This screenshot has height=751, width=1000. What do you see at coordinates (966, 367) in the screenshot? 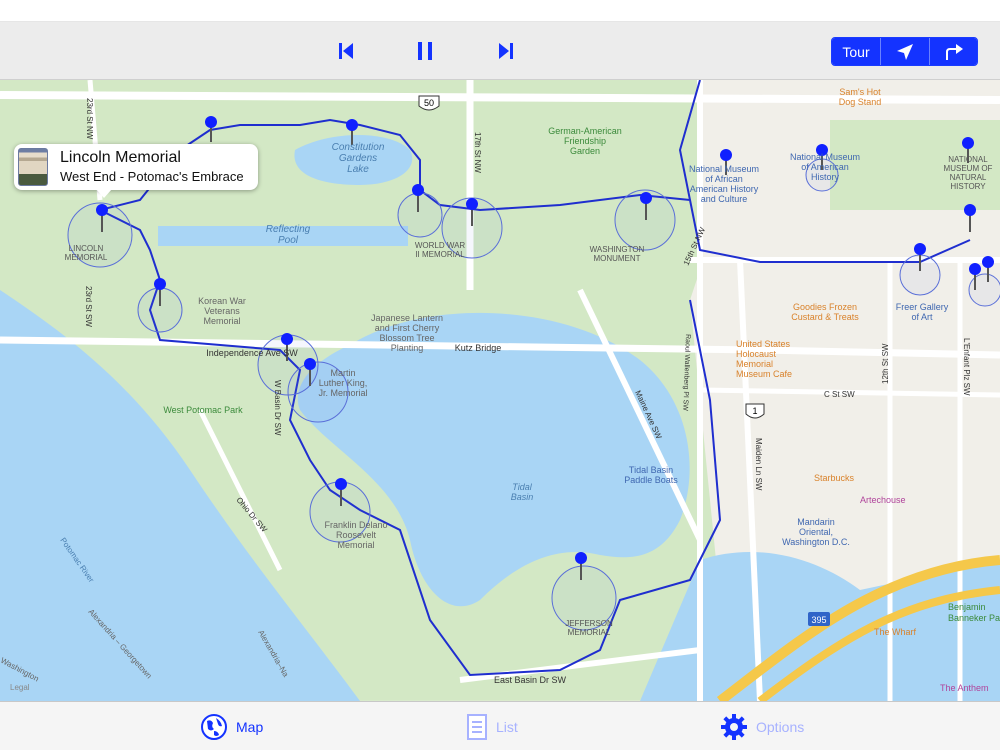
I see `label-lenfant-plz: L'Enfant Plz SW` at bounding box center [966, 367].